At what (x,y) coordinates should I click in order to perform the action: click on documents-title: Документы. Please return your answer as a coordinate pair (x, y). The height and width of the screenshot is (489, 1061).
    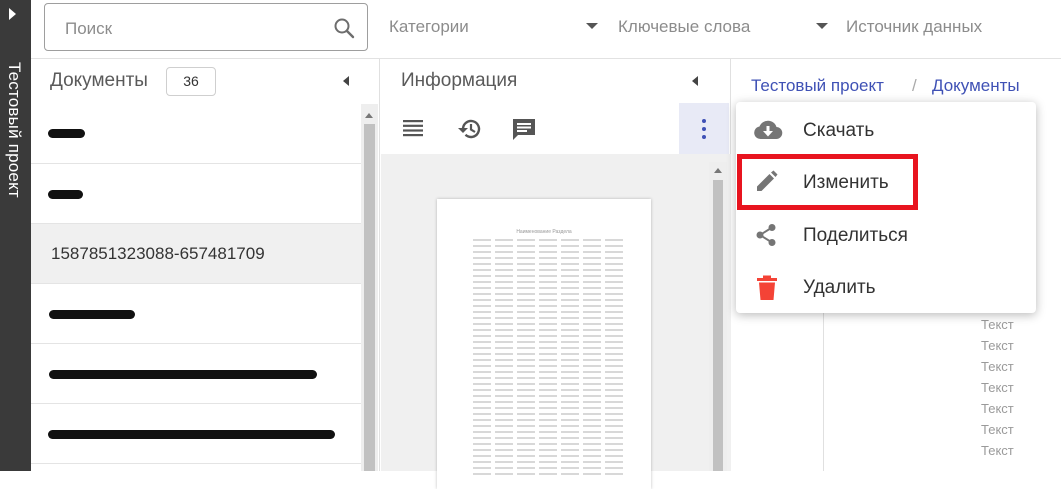
    Looking at the image, I should click on (99, 80).